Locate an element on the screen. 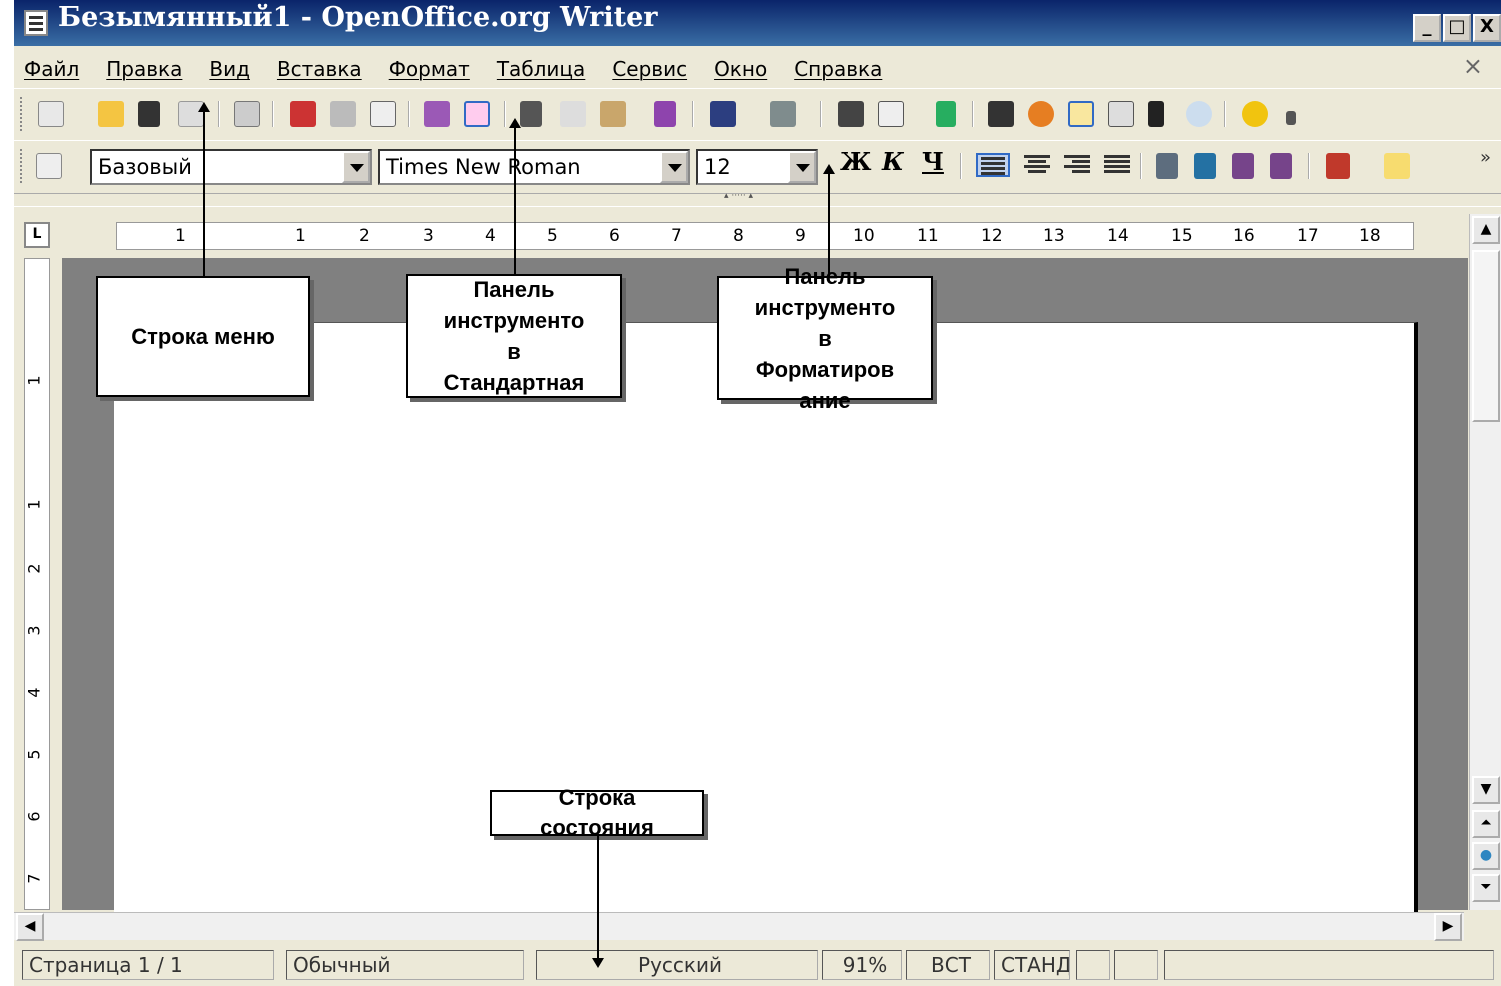 The image size is (1501, 986). status-page: Страница 1 / 1 is located at coordinates (148, 965).